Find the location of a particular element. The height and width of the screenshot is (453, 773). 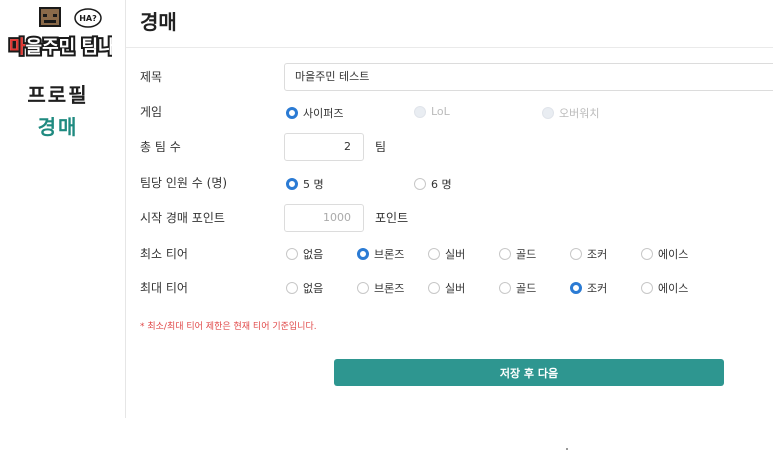

min-tier-option-label: 브론즈 is located at coordinates (389, 254).